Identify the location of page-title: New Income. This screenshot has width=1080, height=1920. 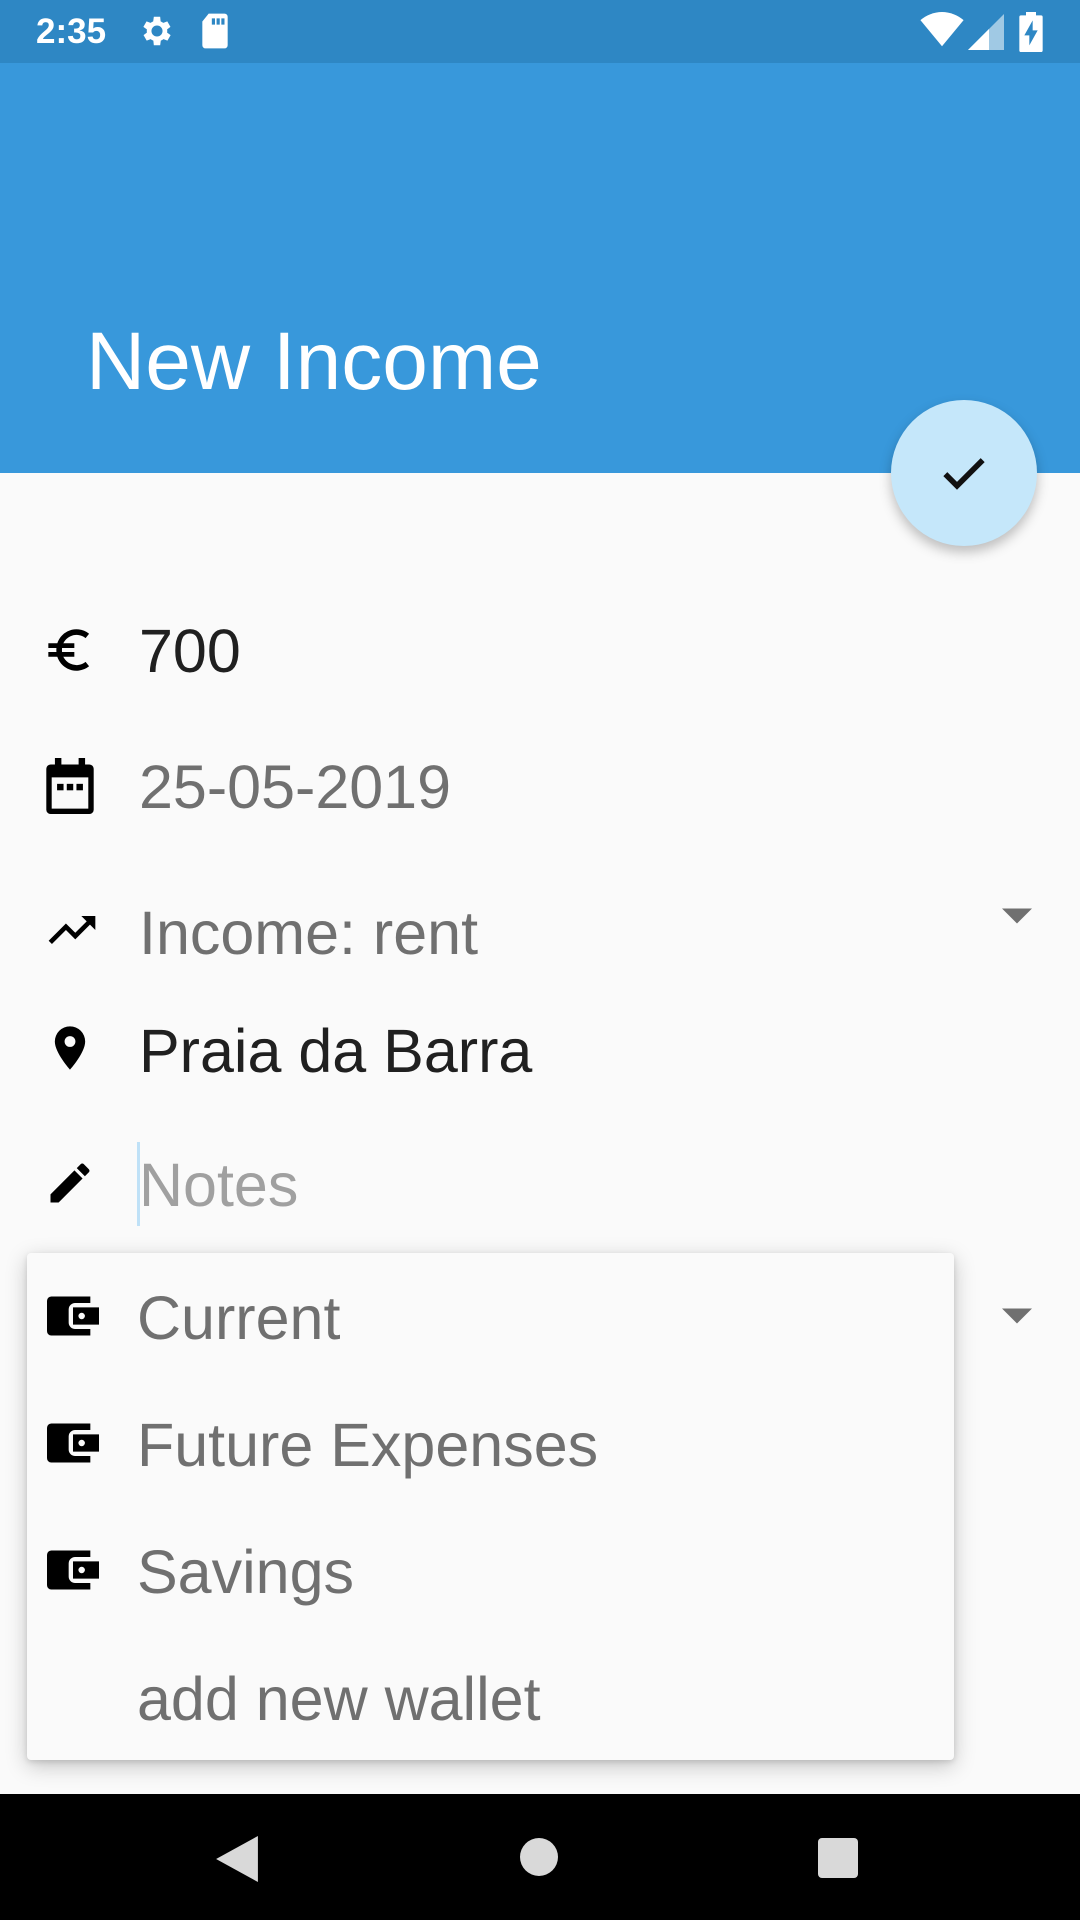
(314, 361).